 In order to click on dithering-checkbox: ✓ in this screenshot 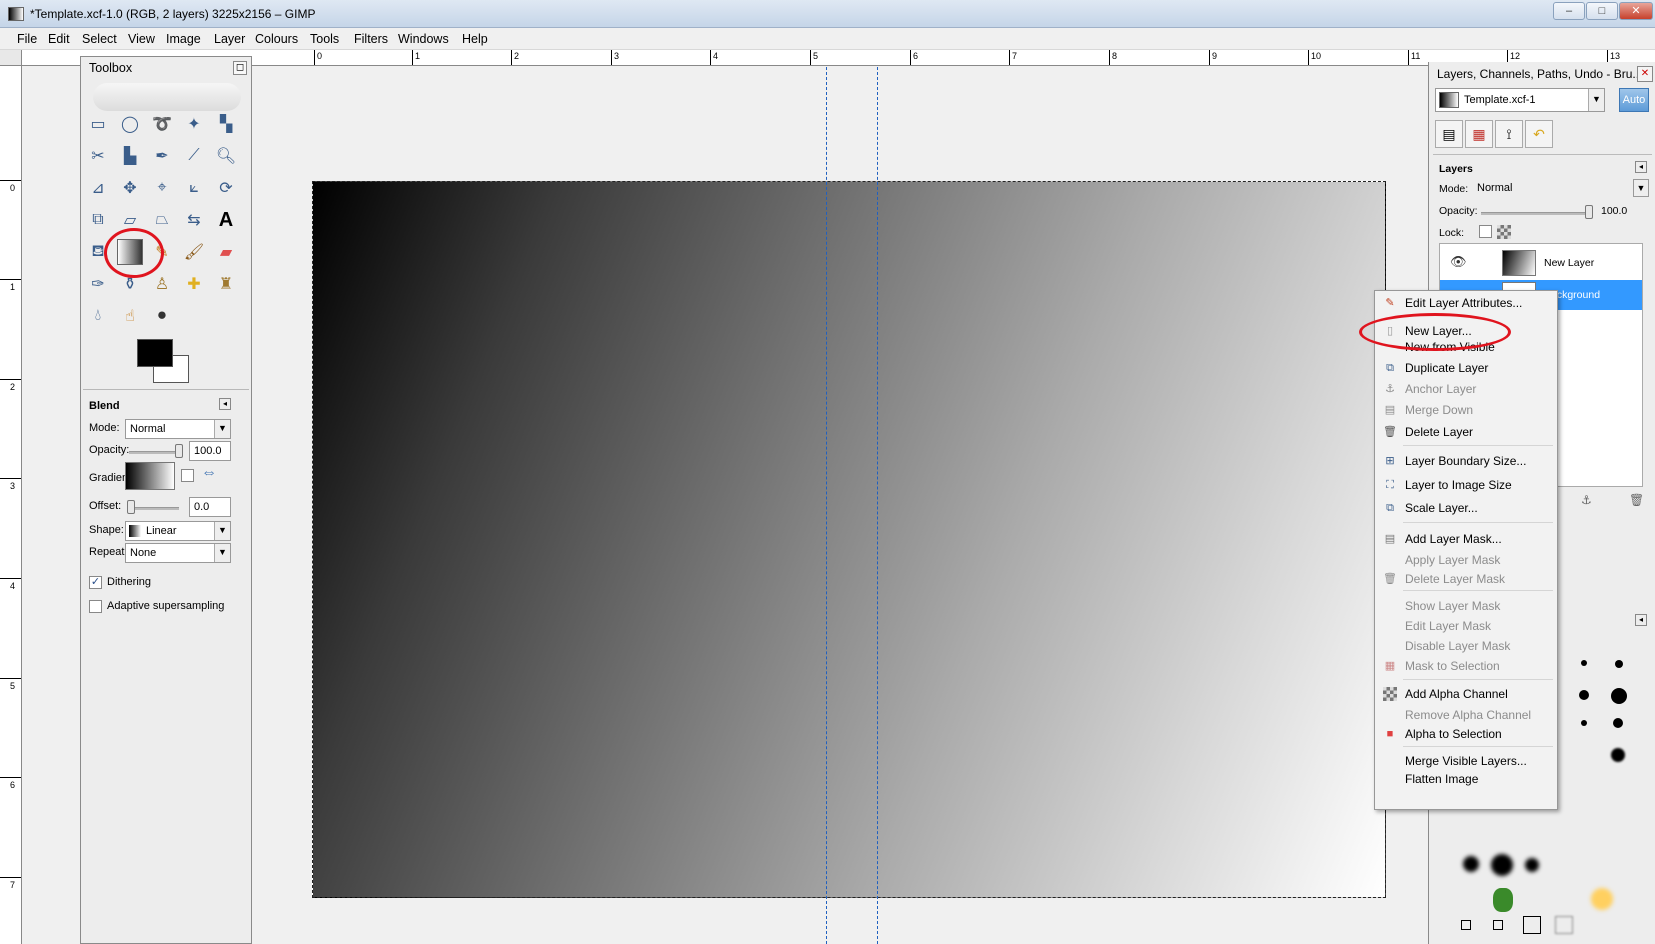, I will do `click(95, 582)`.